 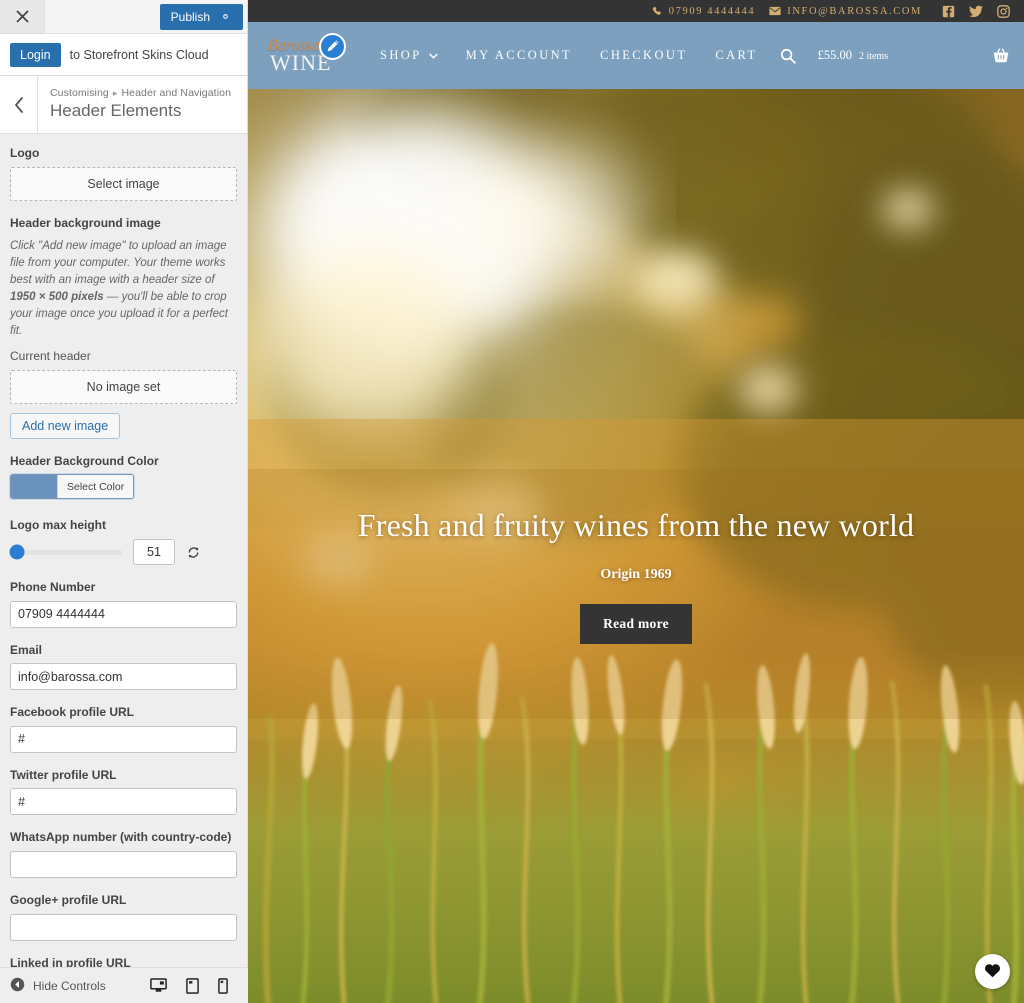 I want to click on topbar-email-text: INFO@BAROSSA.COM, so click(x=854, y=11).